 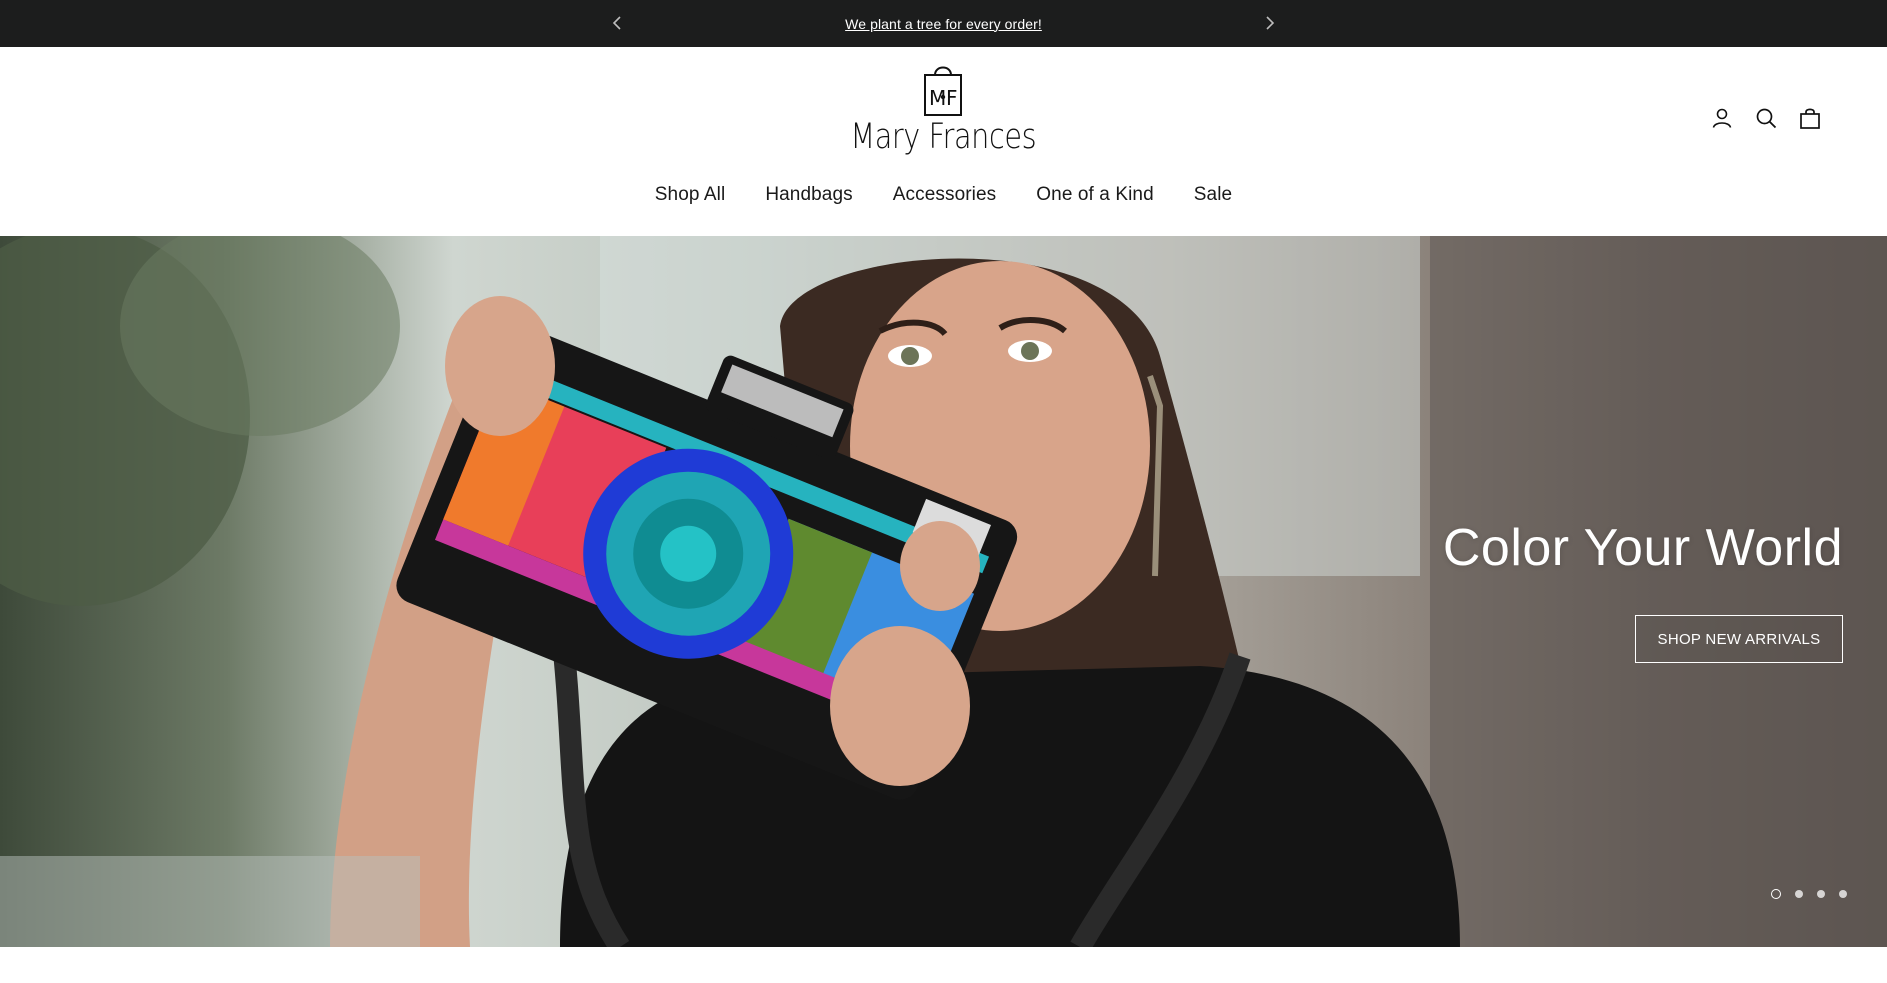 What do you see at coordinates (943, 91) in the screenshot?
I see `handbag-monogram-icon: M F` at bounding box center [943, 91].